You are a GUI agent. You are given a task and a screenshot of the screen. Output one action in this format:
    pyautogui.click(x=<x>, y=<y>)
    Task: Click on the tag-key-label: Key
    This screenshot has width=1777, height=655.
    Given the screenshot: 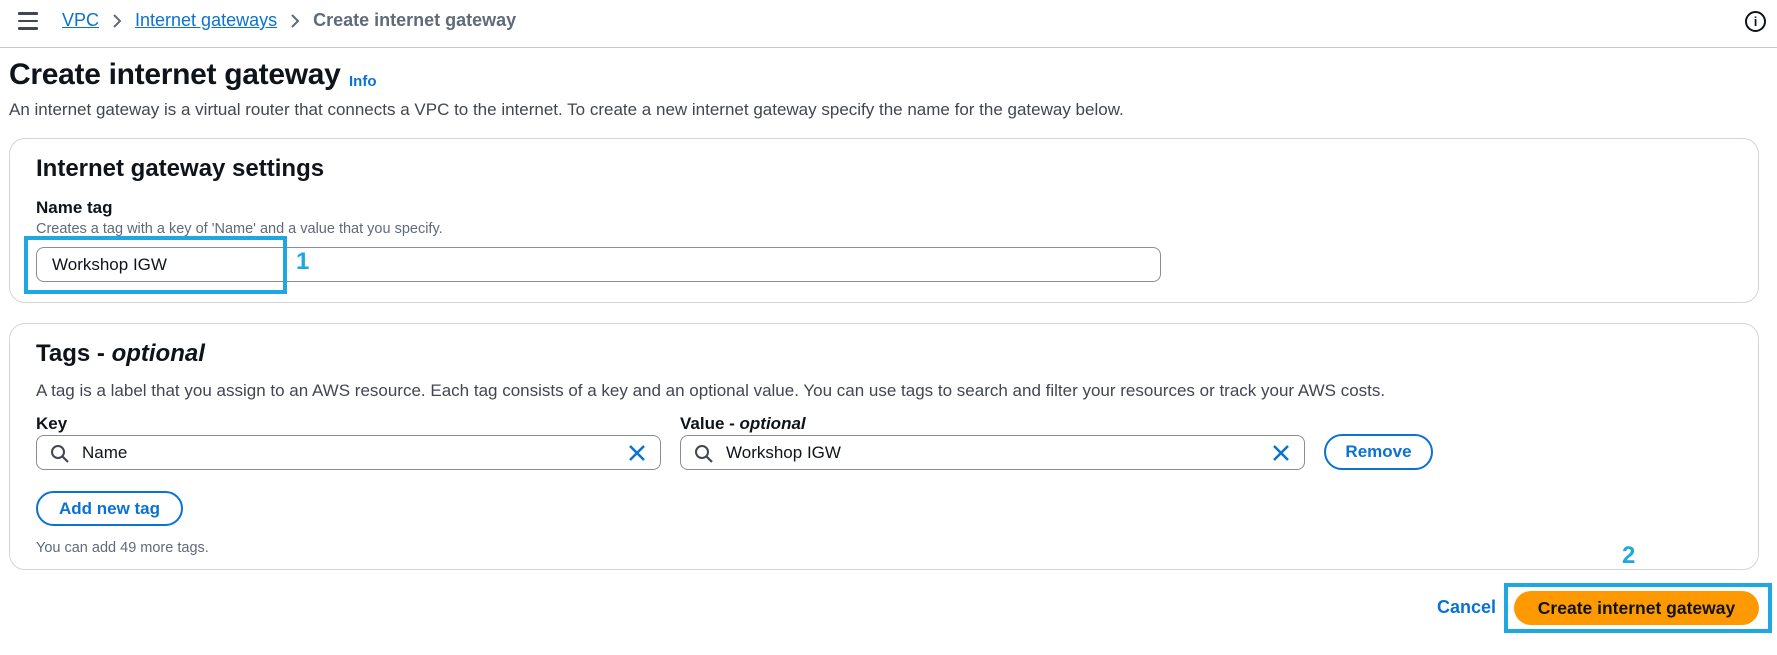 What is the action you would take?
    pyautogui.click(x=52, y=423)
    